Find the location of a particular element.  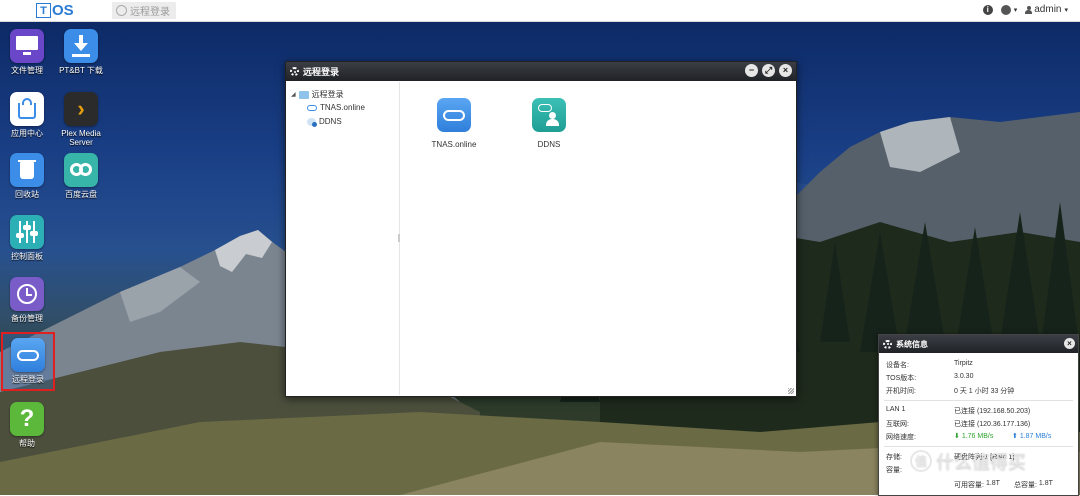

resize-grip is located at coordinates (791, 391).